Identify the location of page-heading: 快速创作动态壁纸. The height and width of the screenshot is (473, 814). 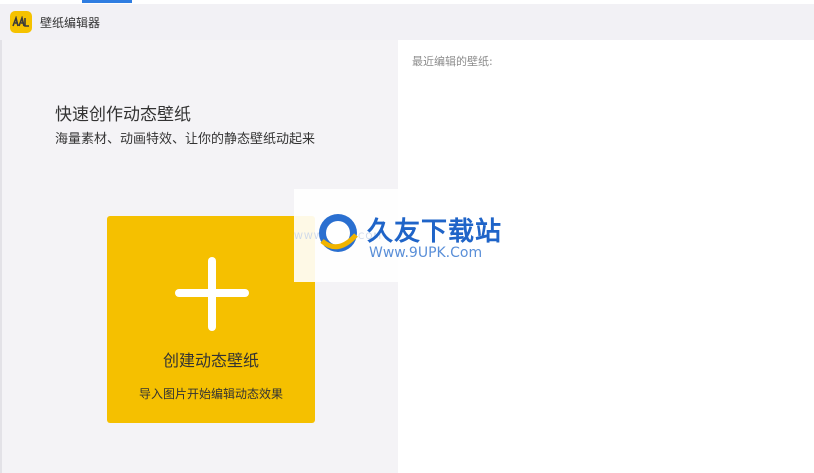
(123, 115).